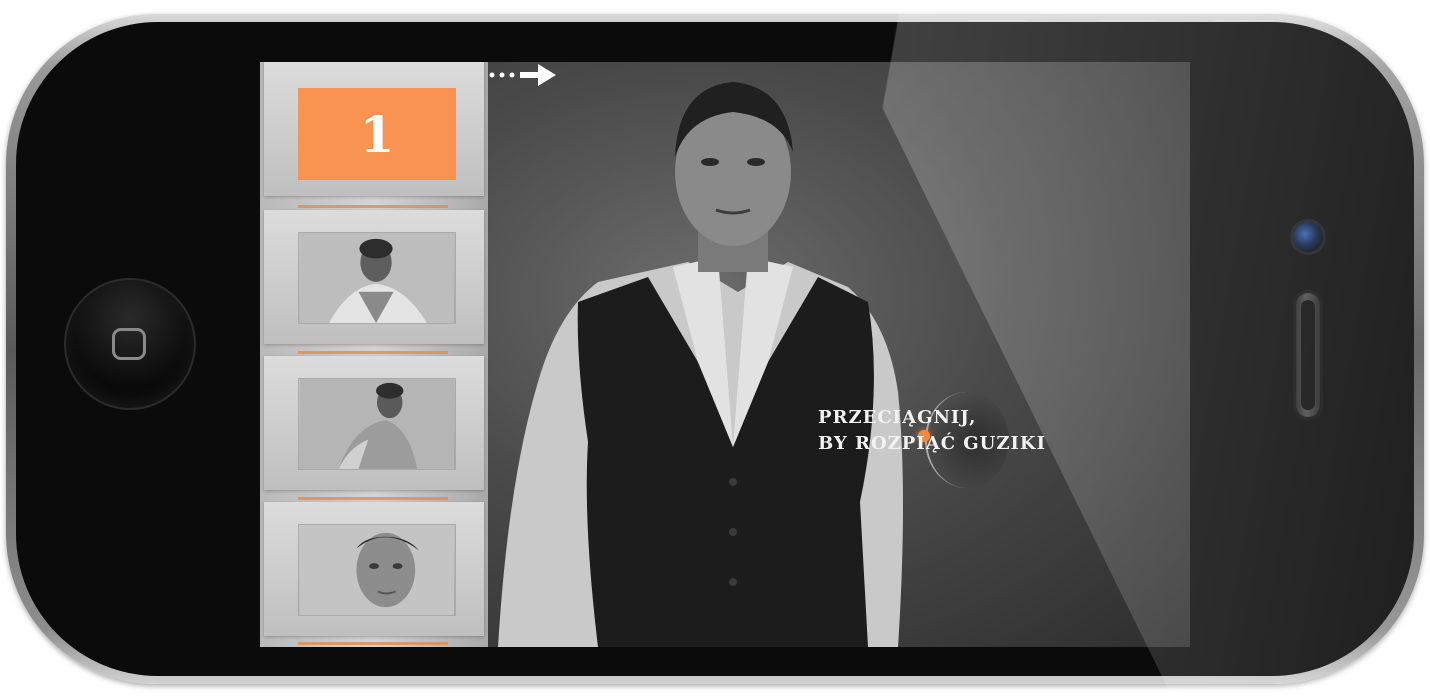 This screenshot has width=1430, height=698. What do you see at coordinates (377, 134) in the screenshot?
I see `page-number-badge: 1` at bounding box center [377, 134].